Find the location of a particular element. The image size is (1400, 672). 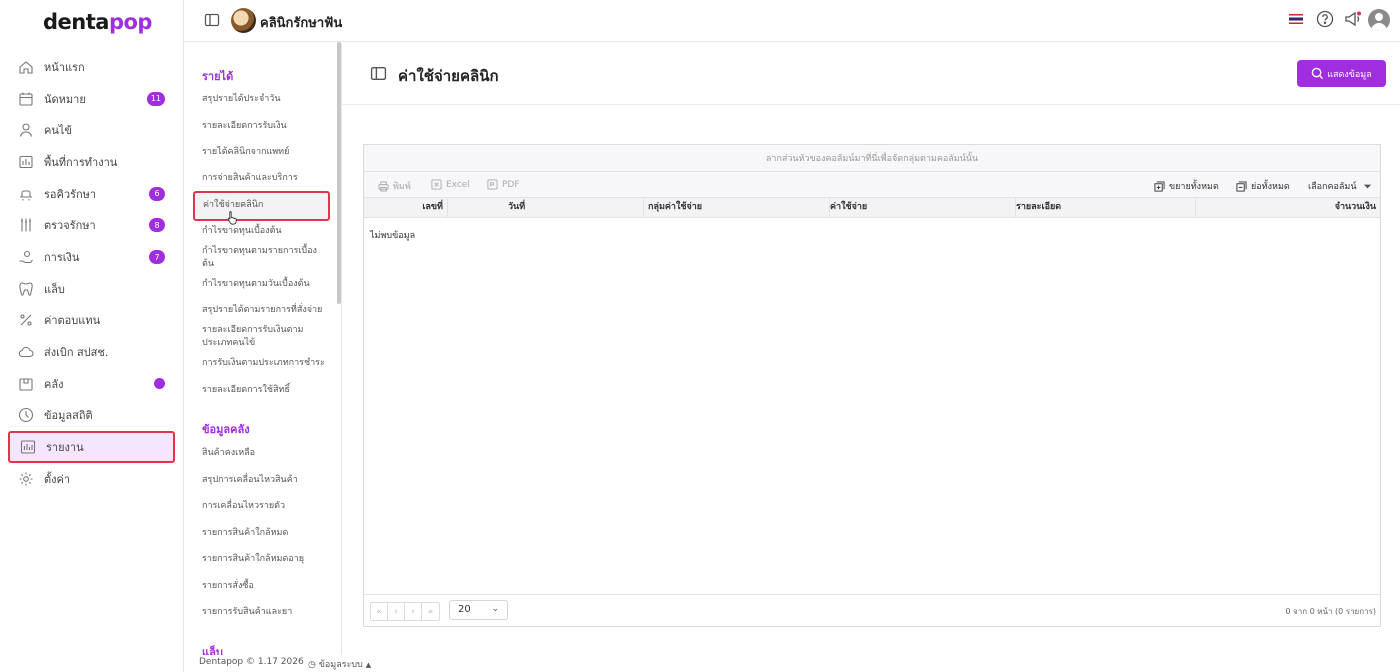

next-page-icon: › is located at coordinates (413, 611).